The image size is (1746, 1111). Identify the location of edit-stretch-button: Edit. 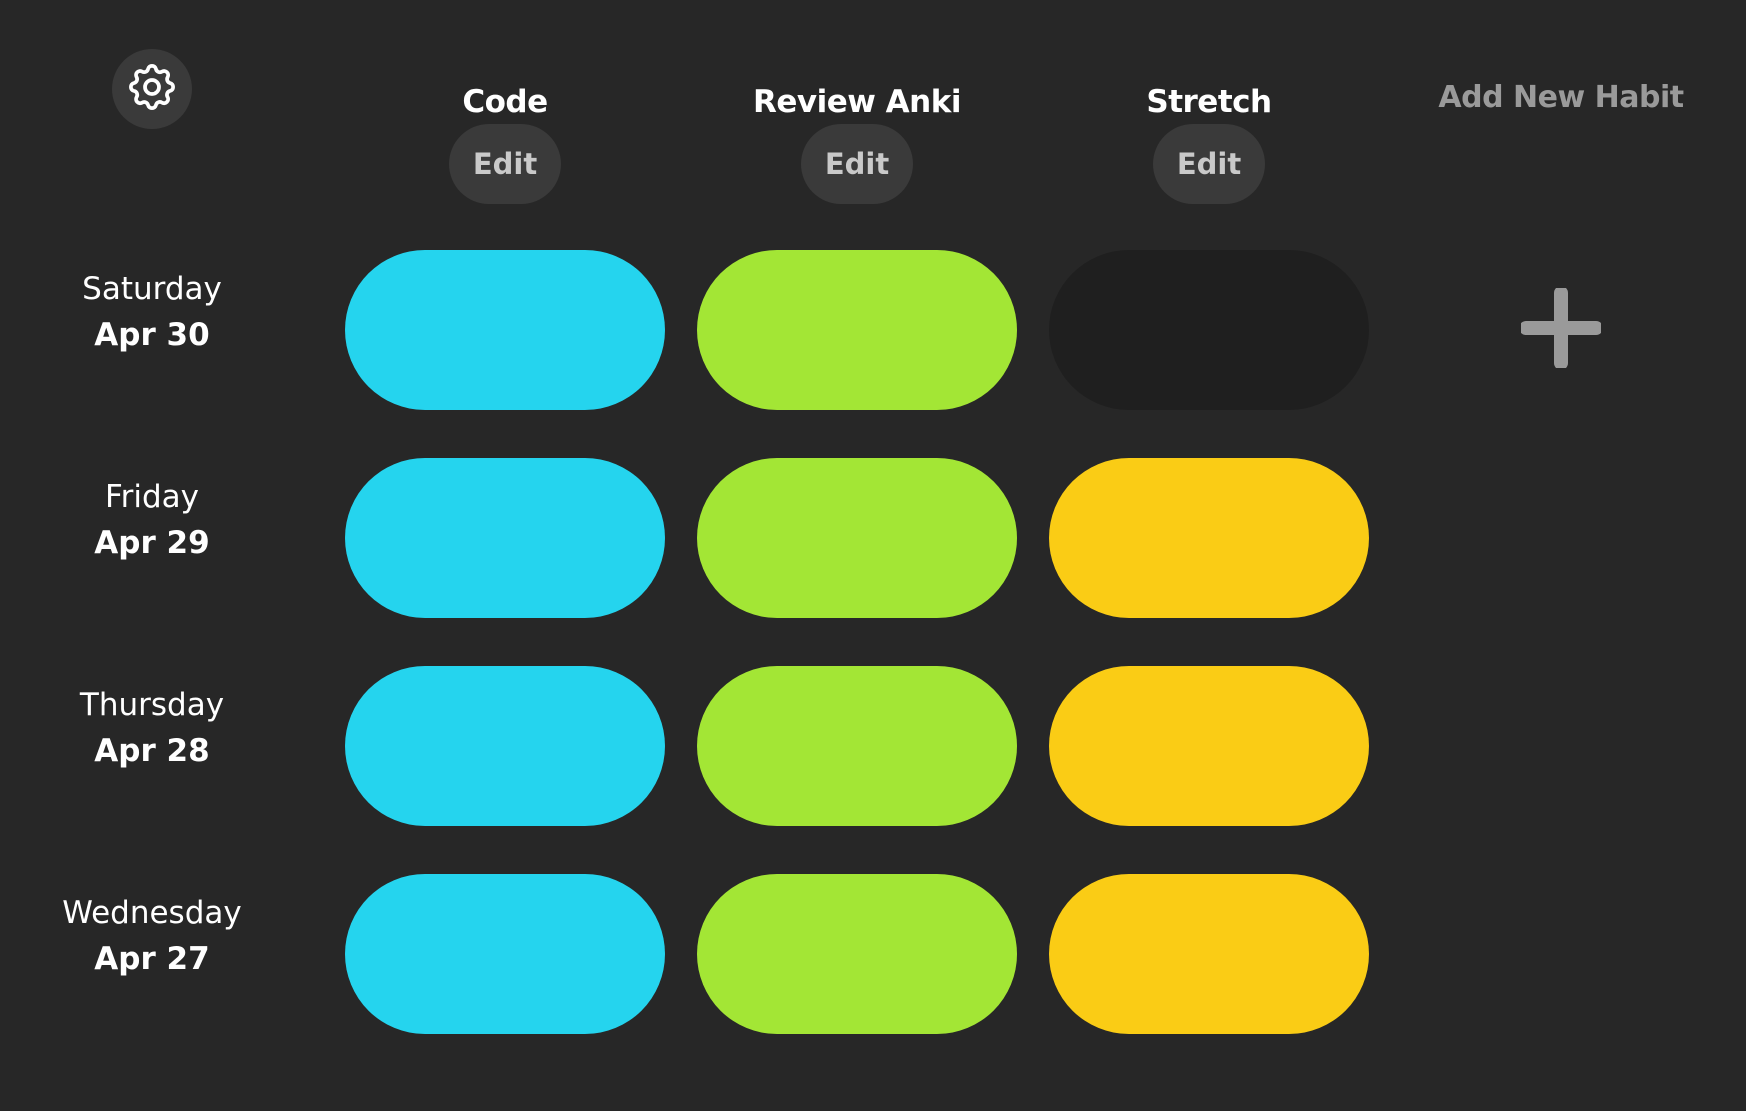
(1209, 164).